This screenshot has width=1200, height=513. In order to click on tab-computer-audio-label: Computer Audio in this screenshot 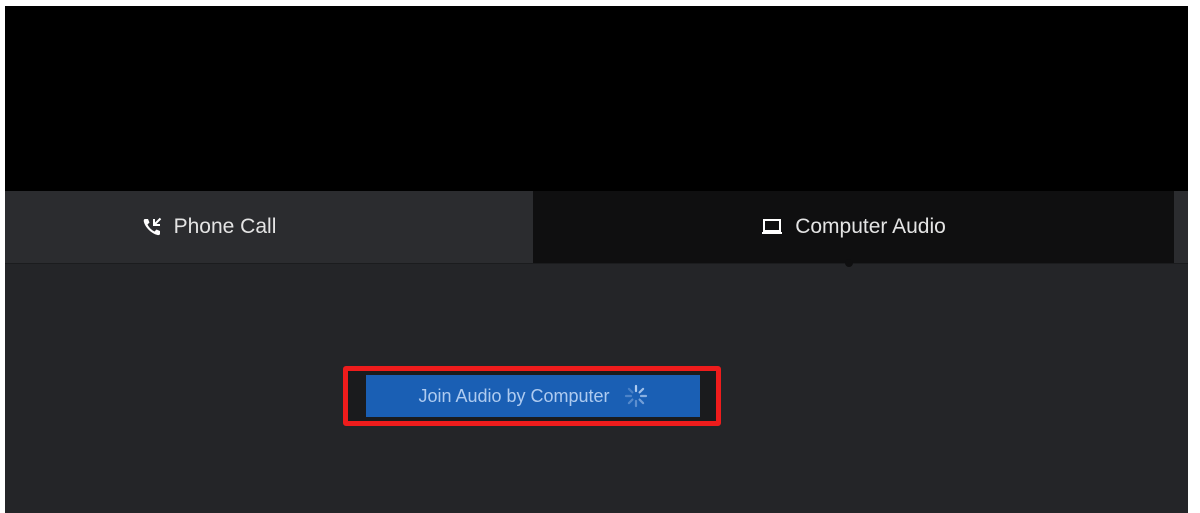, I will do `click(870, 226)`.